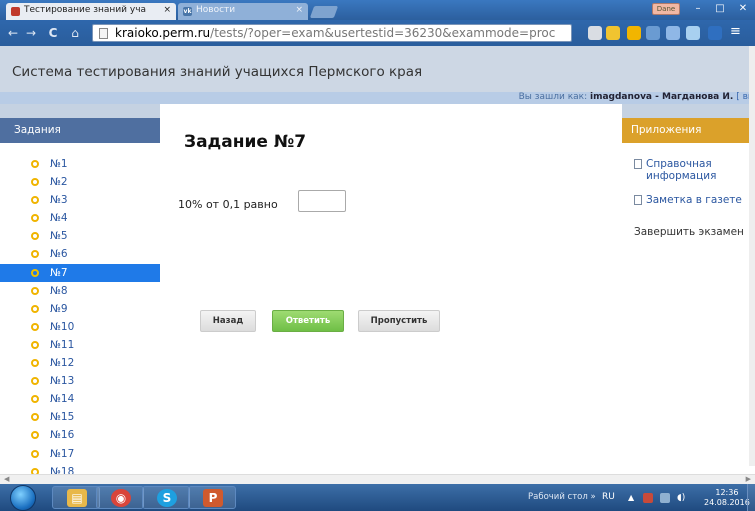 The image size is (755, 511). I want to click on menu-icon: ≡, so click(737, 32).